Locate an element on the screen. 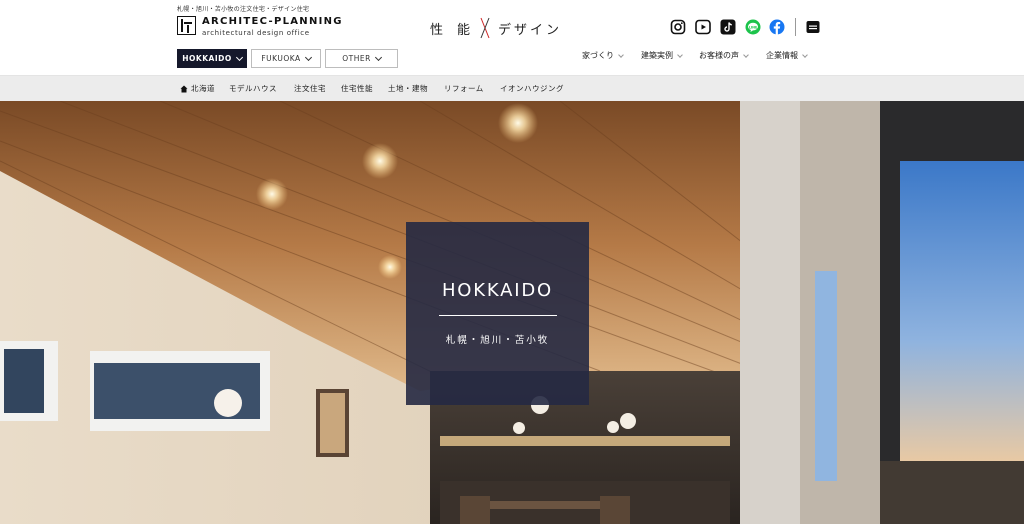 The height and width of the screenshot is (524, 1024). center-title-right: デザイン is located at coordinates (530, 30).